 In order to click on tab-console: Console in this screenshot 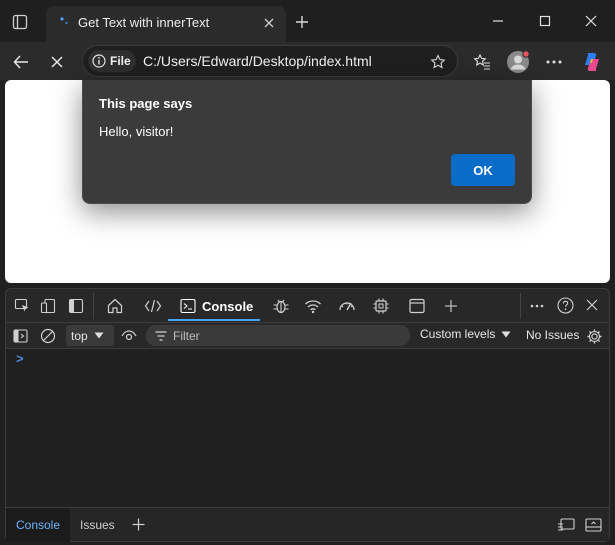, I will do `click(214, 306)`.